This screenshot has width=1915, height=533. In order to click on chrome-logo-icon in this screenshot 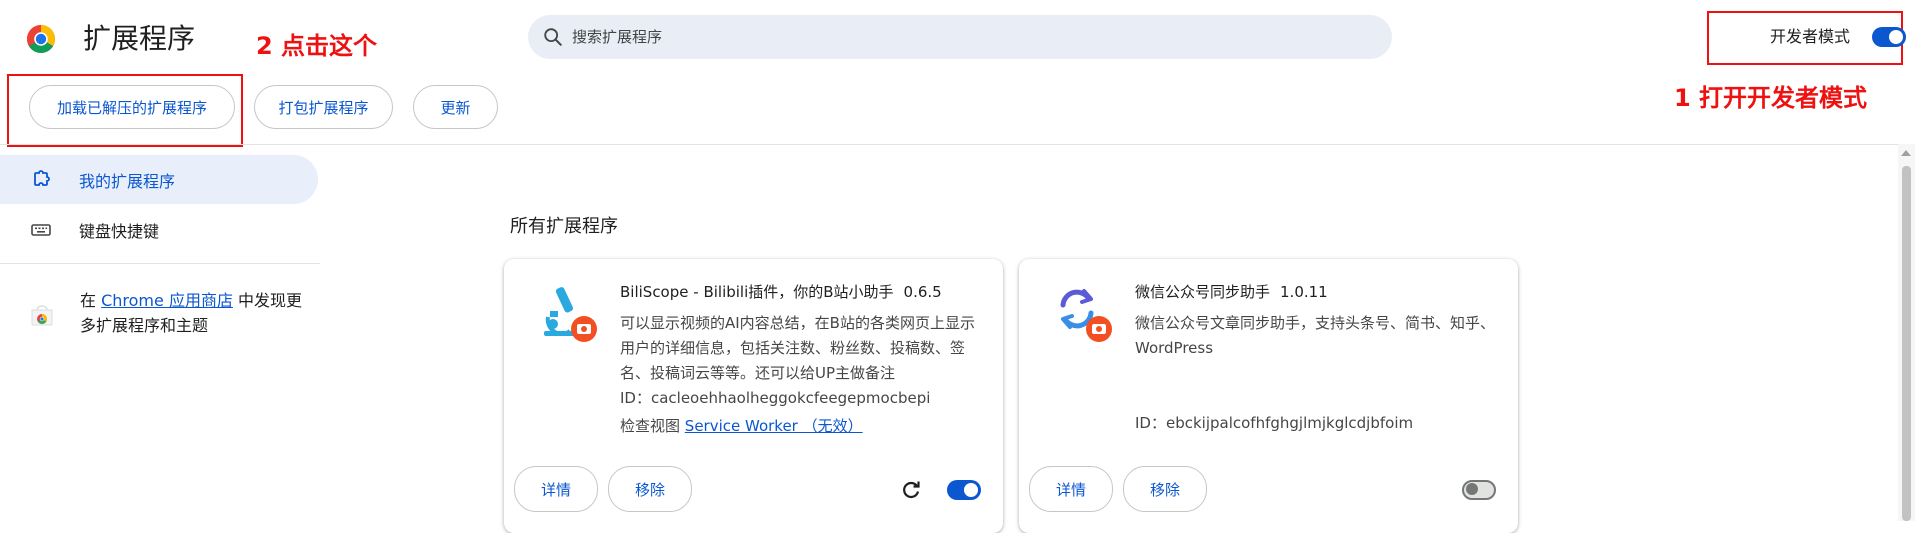, I will do `click(41, 39)`.